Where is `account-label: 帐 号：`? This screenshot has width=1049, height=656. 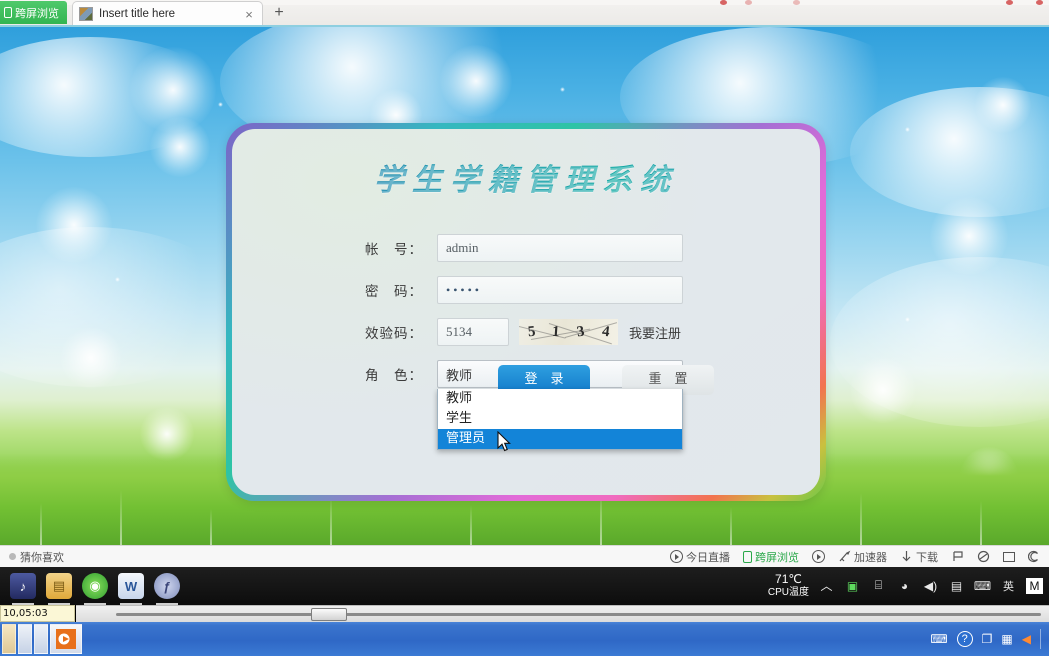
account-label: 帐 号： is located at coordinates (394, 250).